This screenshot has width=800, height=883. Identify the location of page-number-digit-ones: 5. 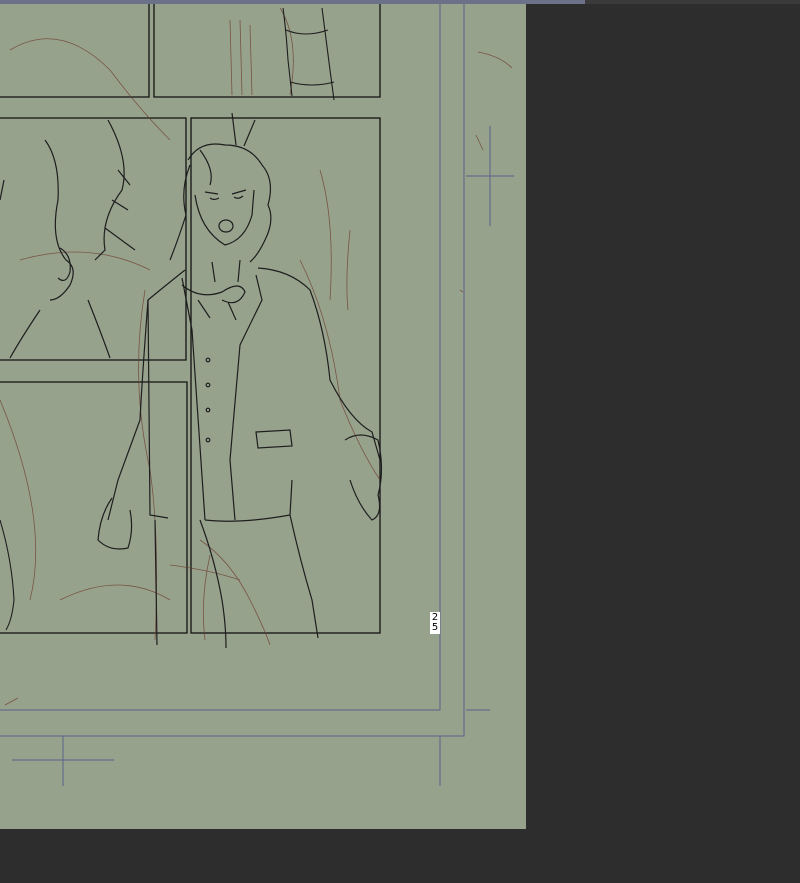
(435, 627).